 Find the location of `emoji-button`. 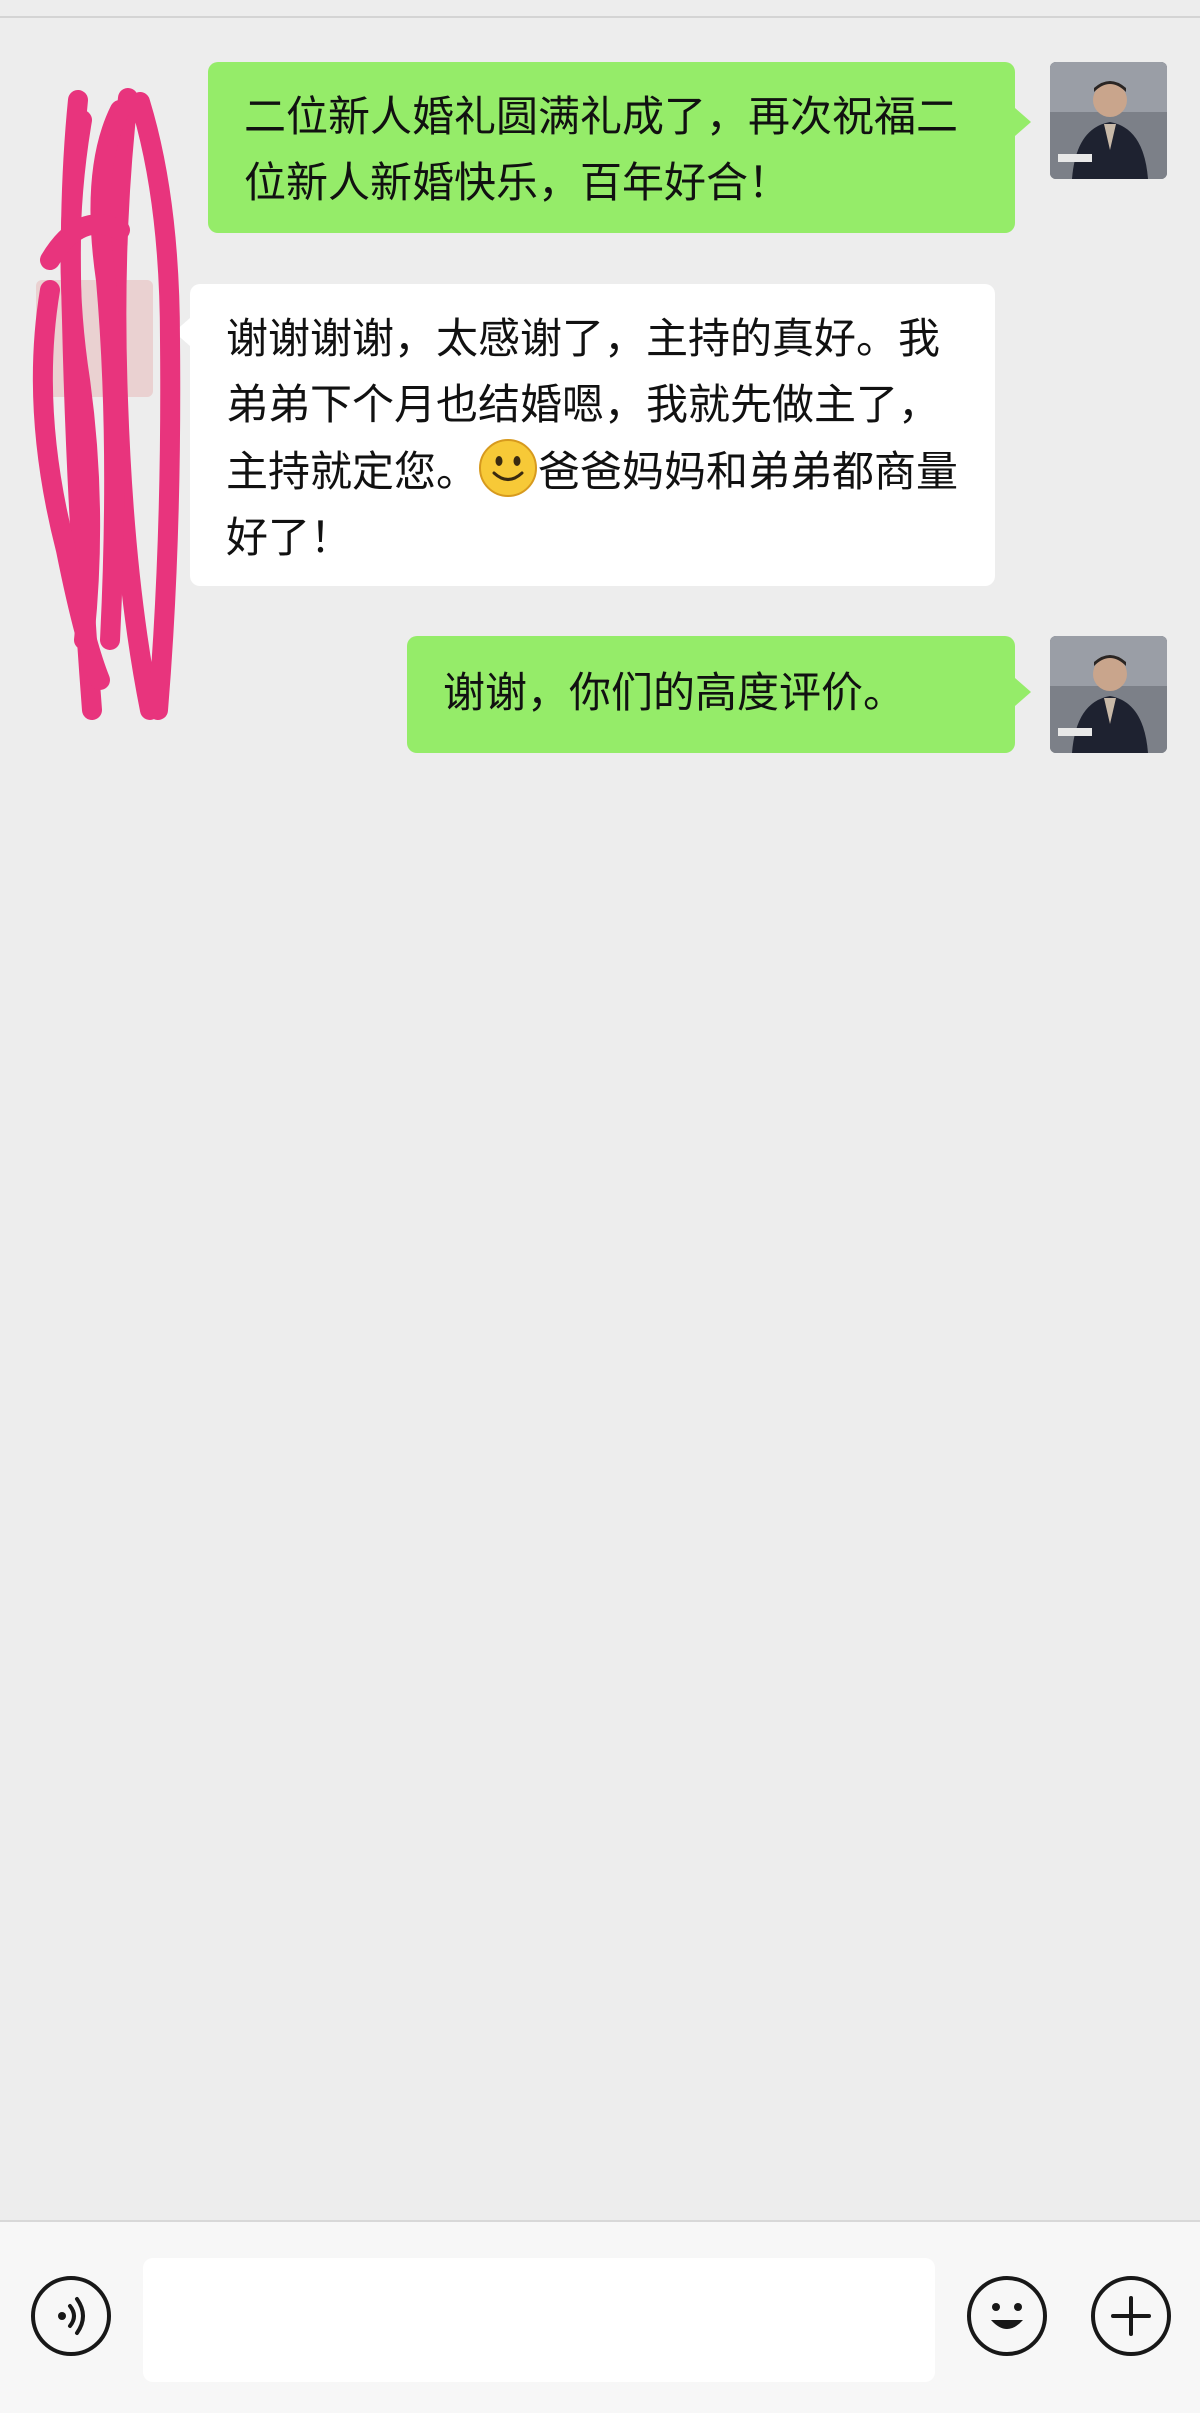

emoji-button is located at coordinates (1007, 2316).